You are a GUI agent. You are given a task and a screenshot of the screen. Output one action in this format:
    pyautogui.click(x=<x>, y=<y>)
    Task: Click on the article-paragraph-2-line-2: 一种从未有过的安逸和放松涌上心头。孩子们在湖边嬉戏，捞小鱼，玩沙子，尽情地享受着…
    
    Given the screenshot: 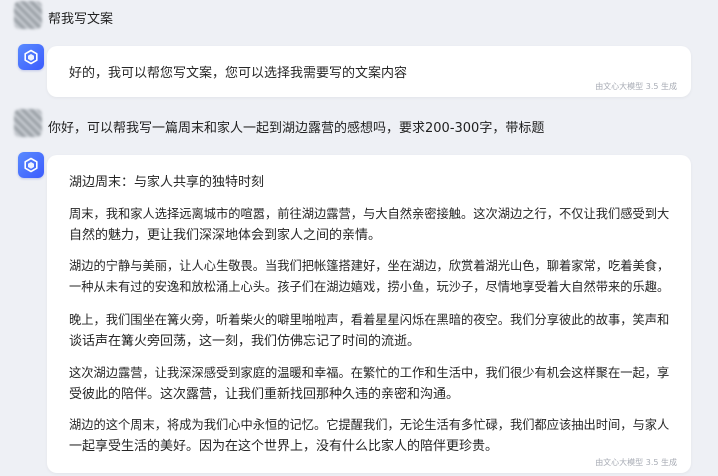 What is the action you would take?
    pyautogui.click(x=369, y=287)
    